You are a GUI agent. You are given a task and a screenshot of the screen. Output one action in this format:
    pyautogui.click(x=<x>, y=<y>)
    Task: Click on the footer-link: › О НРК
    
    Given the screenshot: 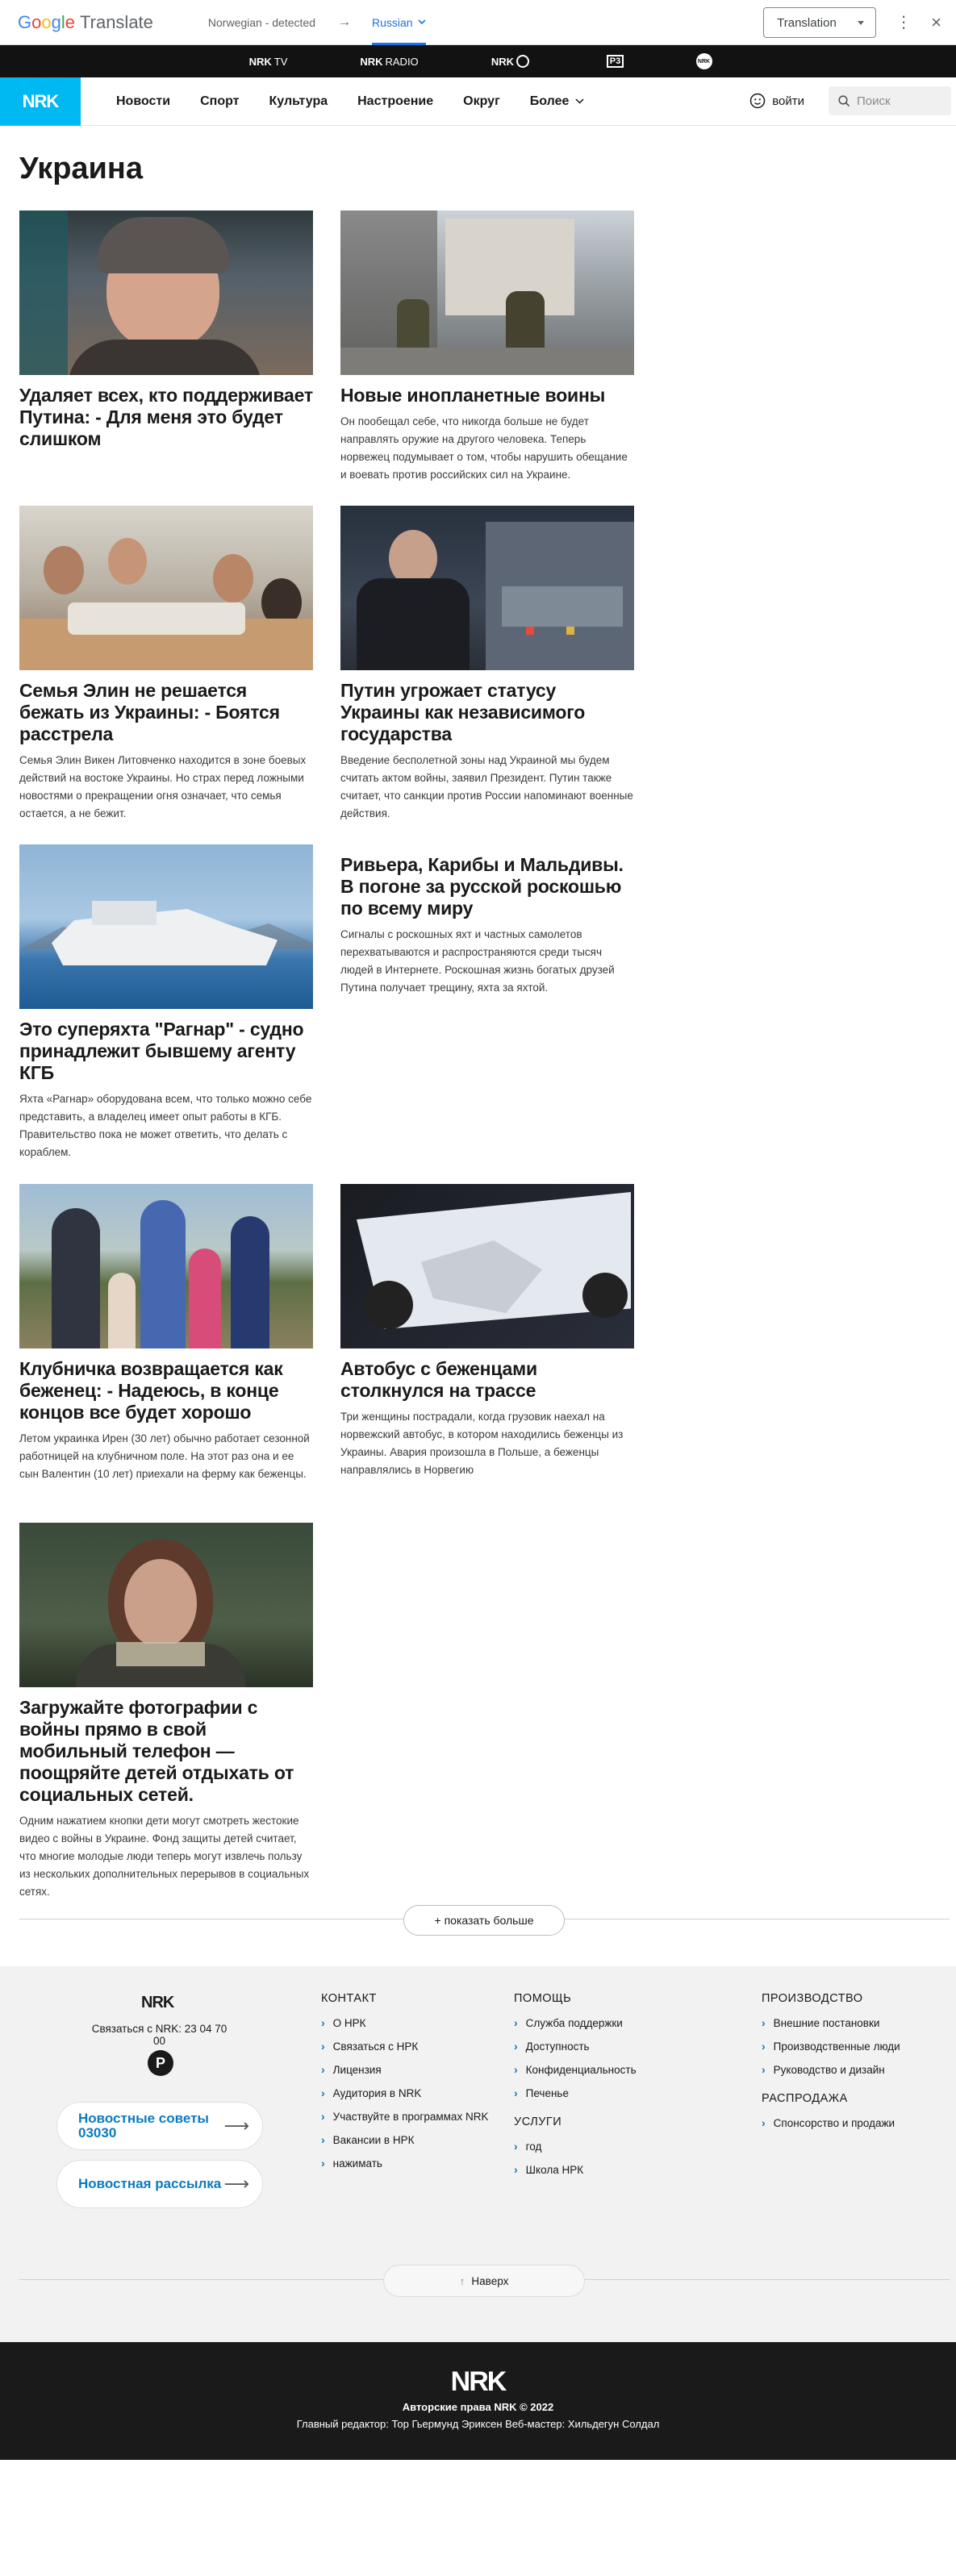 What is the action you would take?
    pyautogui.click(x=404, y=2022)
    